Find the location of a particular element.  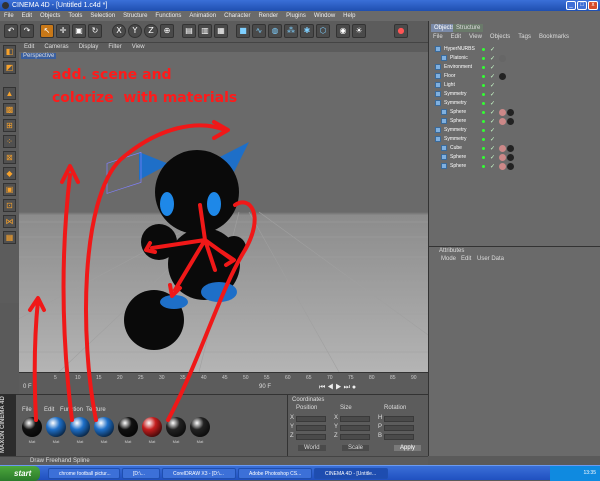

object-tool-icon: ▲ is located at coordinates (9, 93).